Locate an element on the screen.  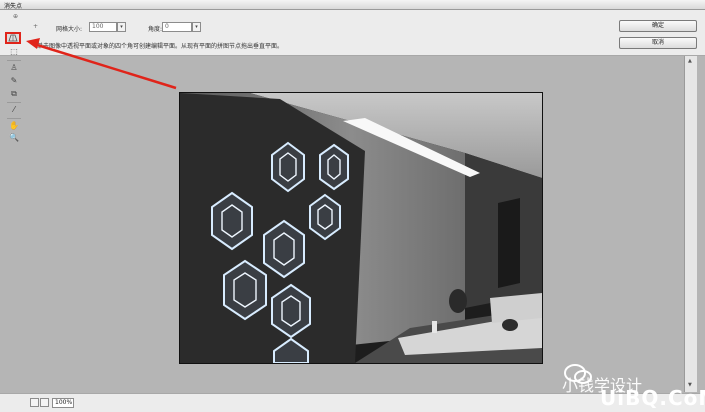
zoom-level: 100% is located at coordinates (63, 403).